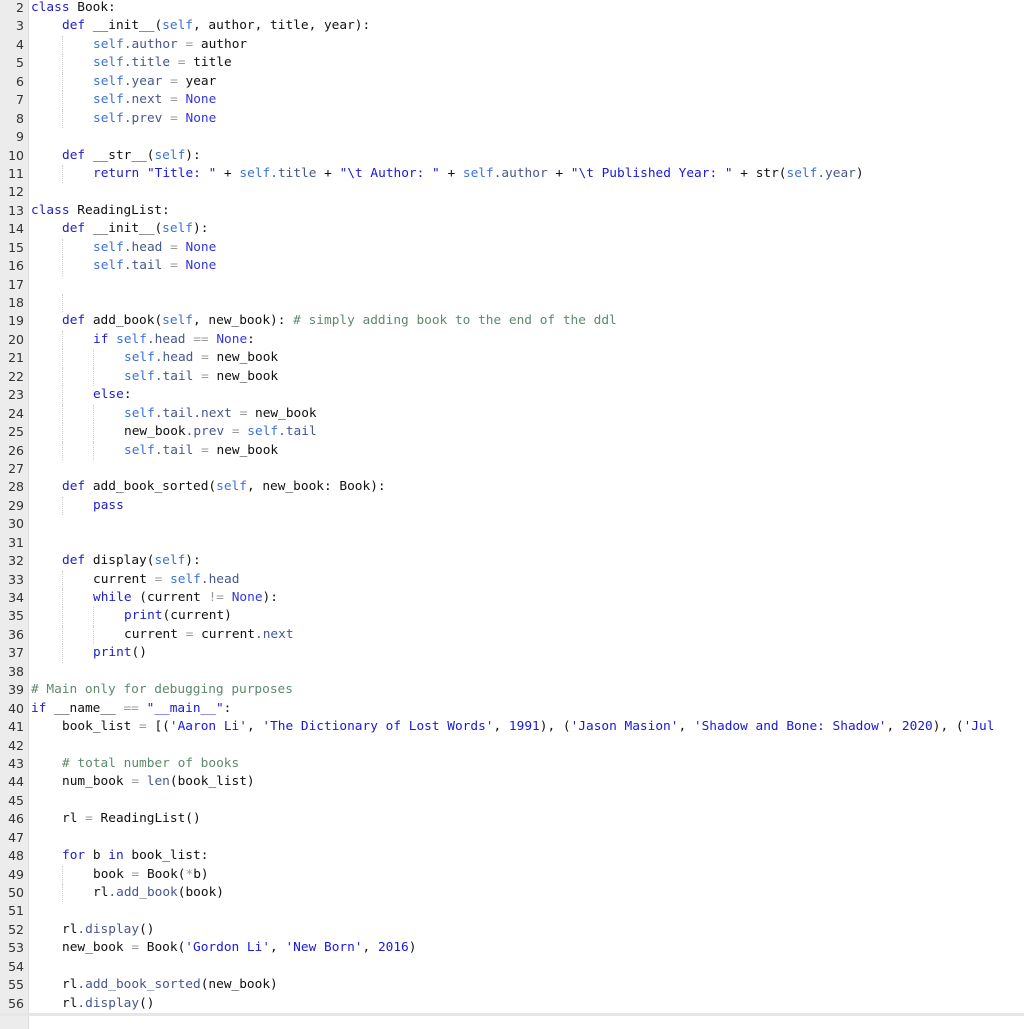  I want to click on line-source: self.title = title, so click(130, 63).